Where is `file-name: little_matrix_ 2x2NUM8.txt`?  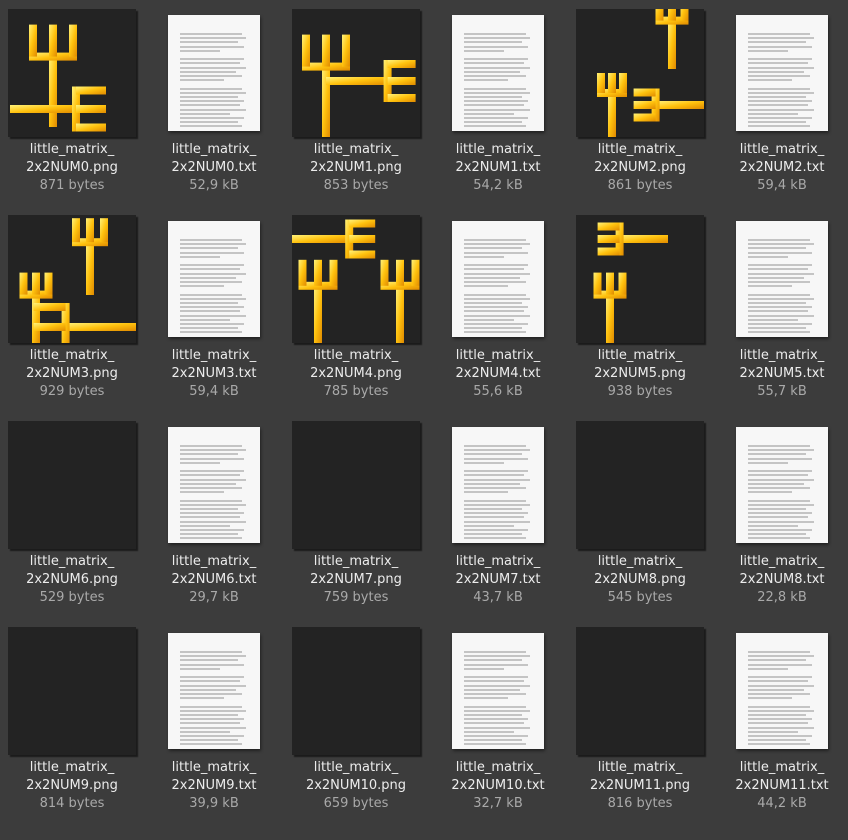
file-name: little_matrix_ 2x2NUM8.txt is located at coordinates (779, 571).